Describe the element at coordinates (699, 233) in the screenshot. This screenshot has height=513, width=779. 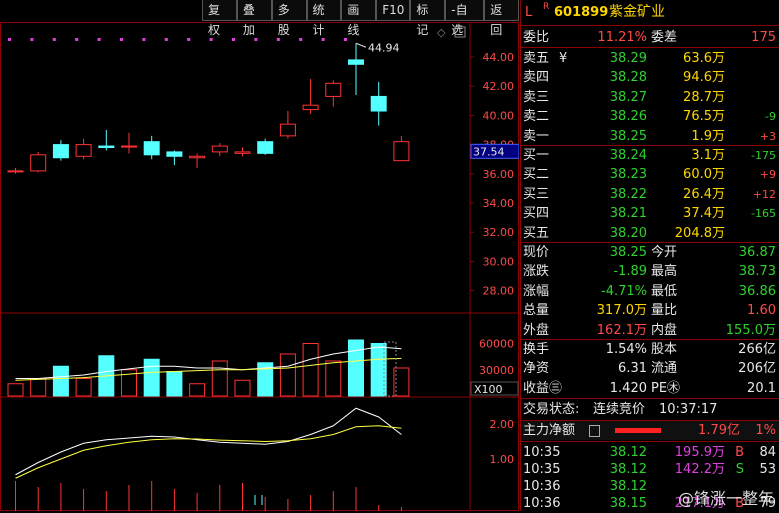
I see `bid-volume: 204.8万` at that location.